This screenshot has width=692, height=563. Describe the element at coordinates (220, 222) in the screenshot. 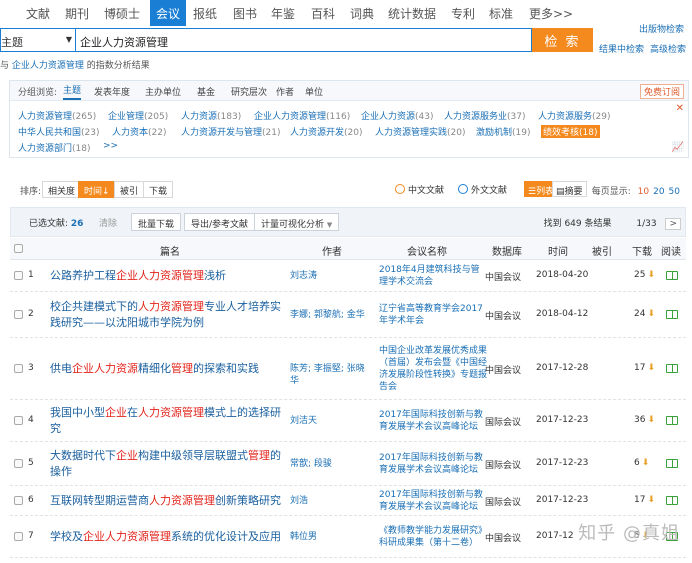

I see `export-references-button: 导出/参考文献` at that location.